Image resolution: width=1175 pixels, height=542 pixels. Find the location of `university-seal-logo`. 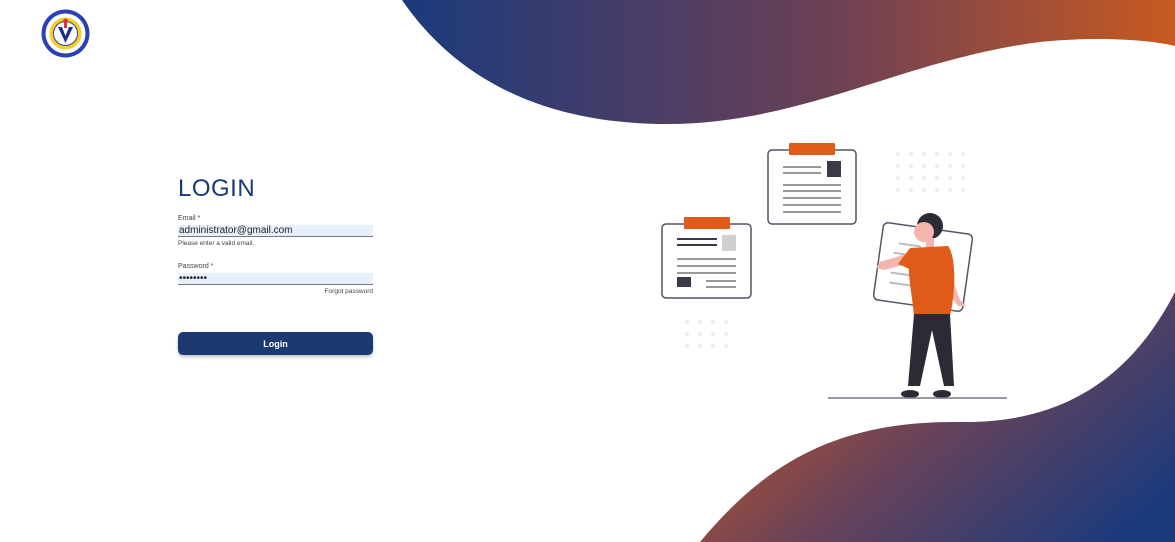

university-seal-logo is located at coordinates (65, 33).